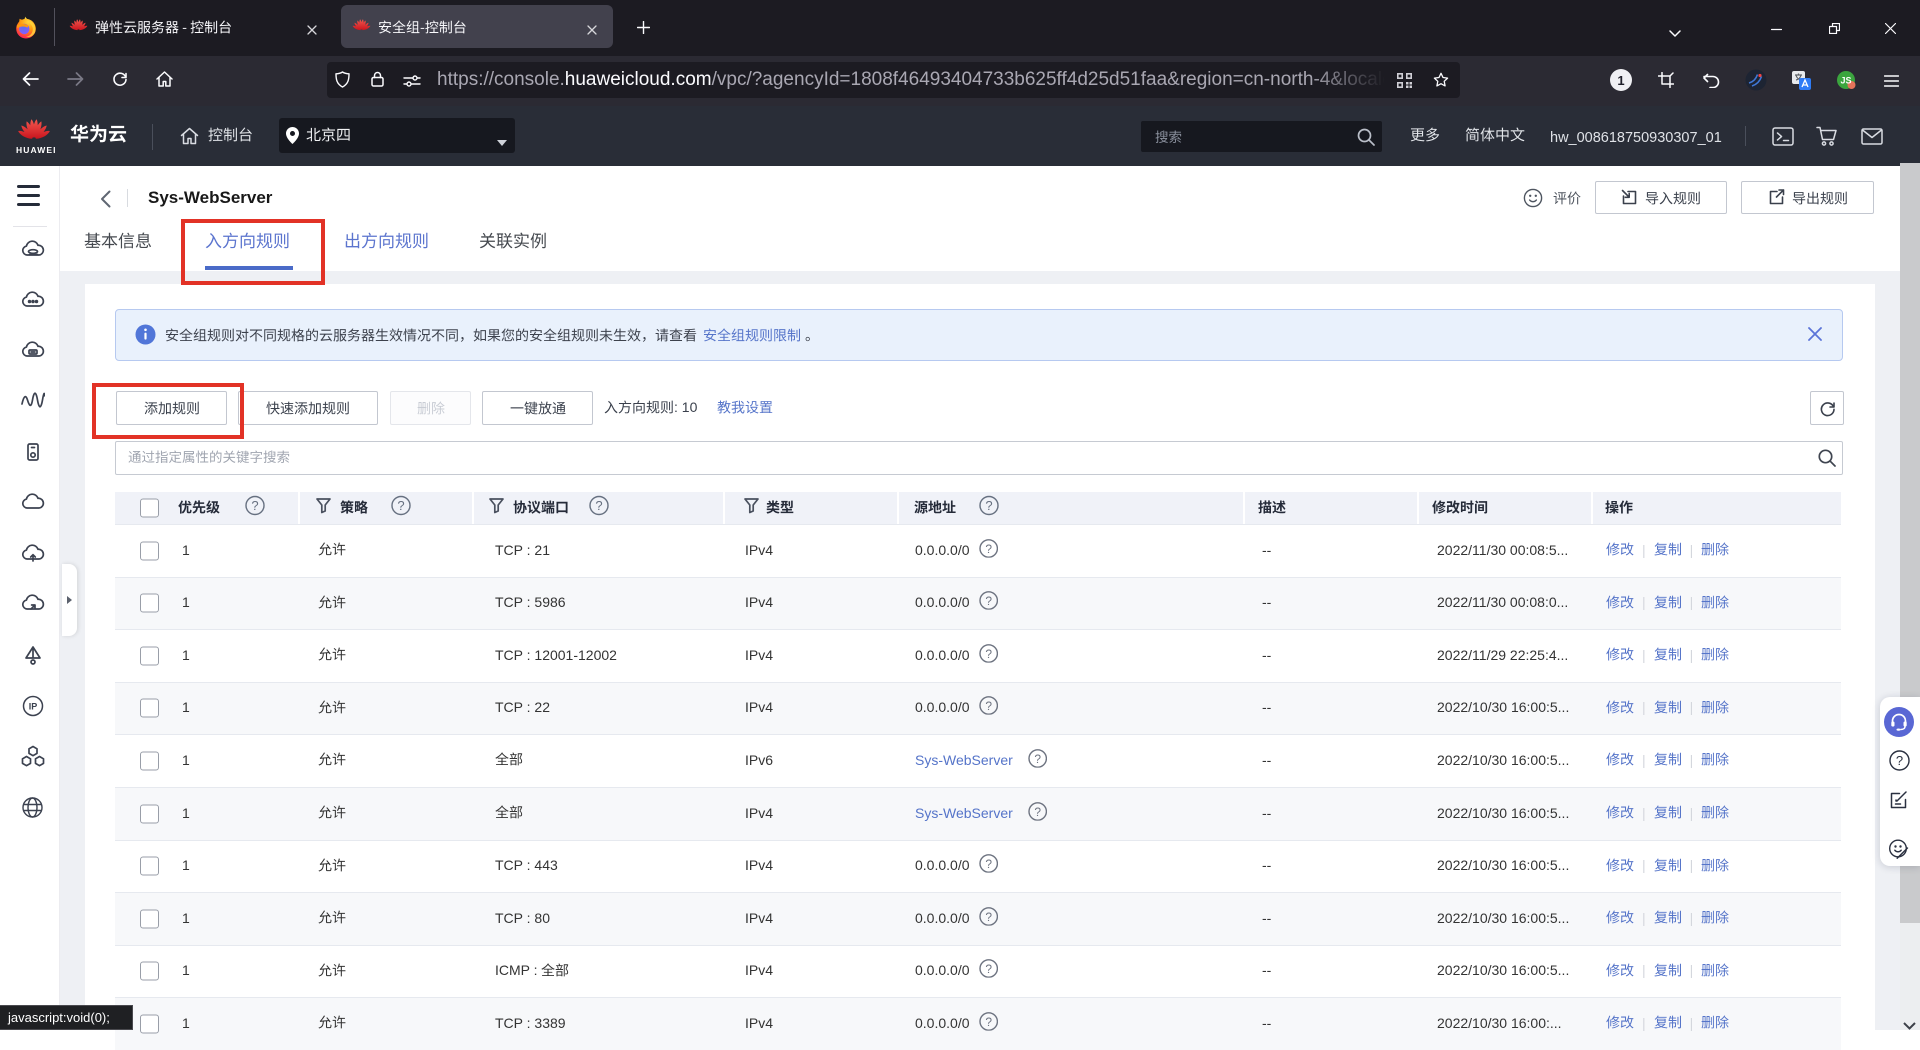 The height and width of the screenshot is (1050, 1920). I want to click on svg-text: JS, so click(1845, 81).